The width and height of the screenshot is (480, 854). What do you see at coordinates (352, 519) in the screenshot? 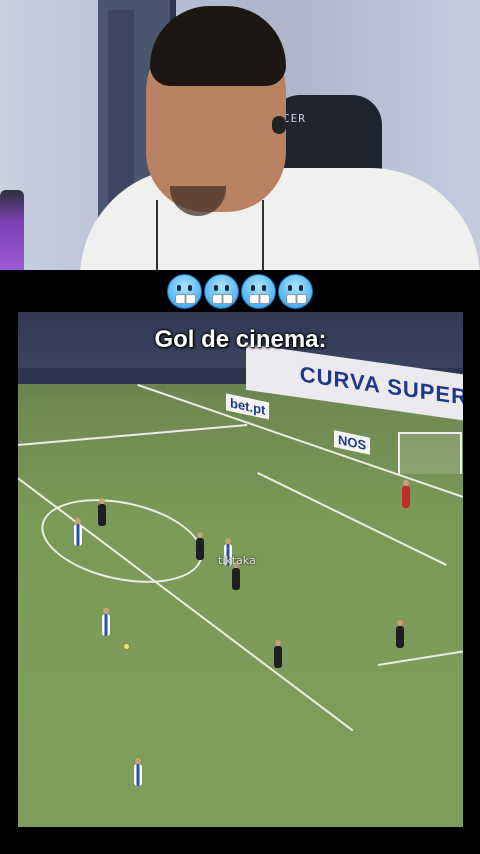
I see `penalty-box-line` at bounding box center [352, 519].